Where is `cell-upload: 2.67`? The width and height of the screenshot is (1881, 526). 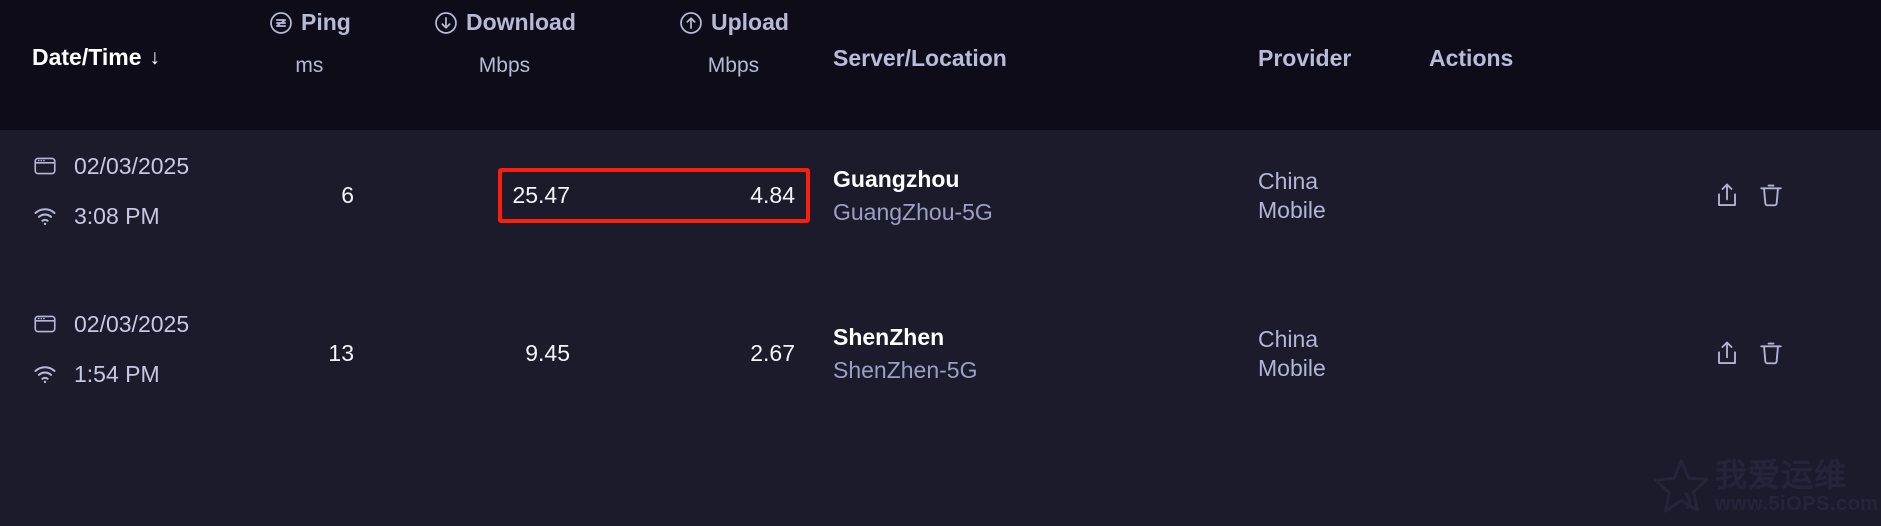 cell-upload: 2.67 is located at coordinates (772, 353).